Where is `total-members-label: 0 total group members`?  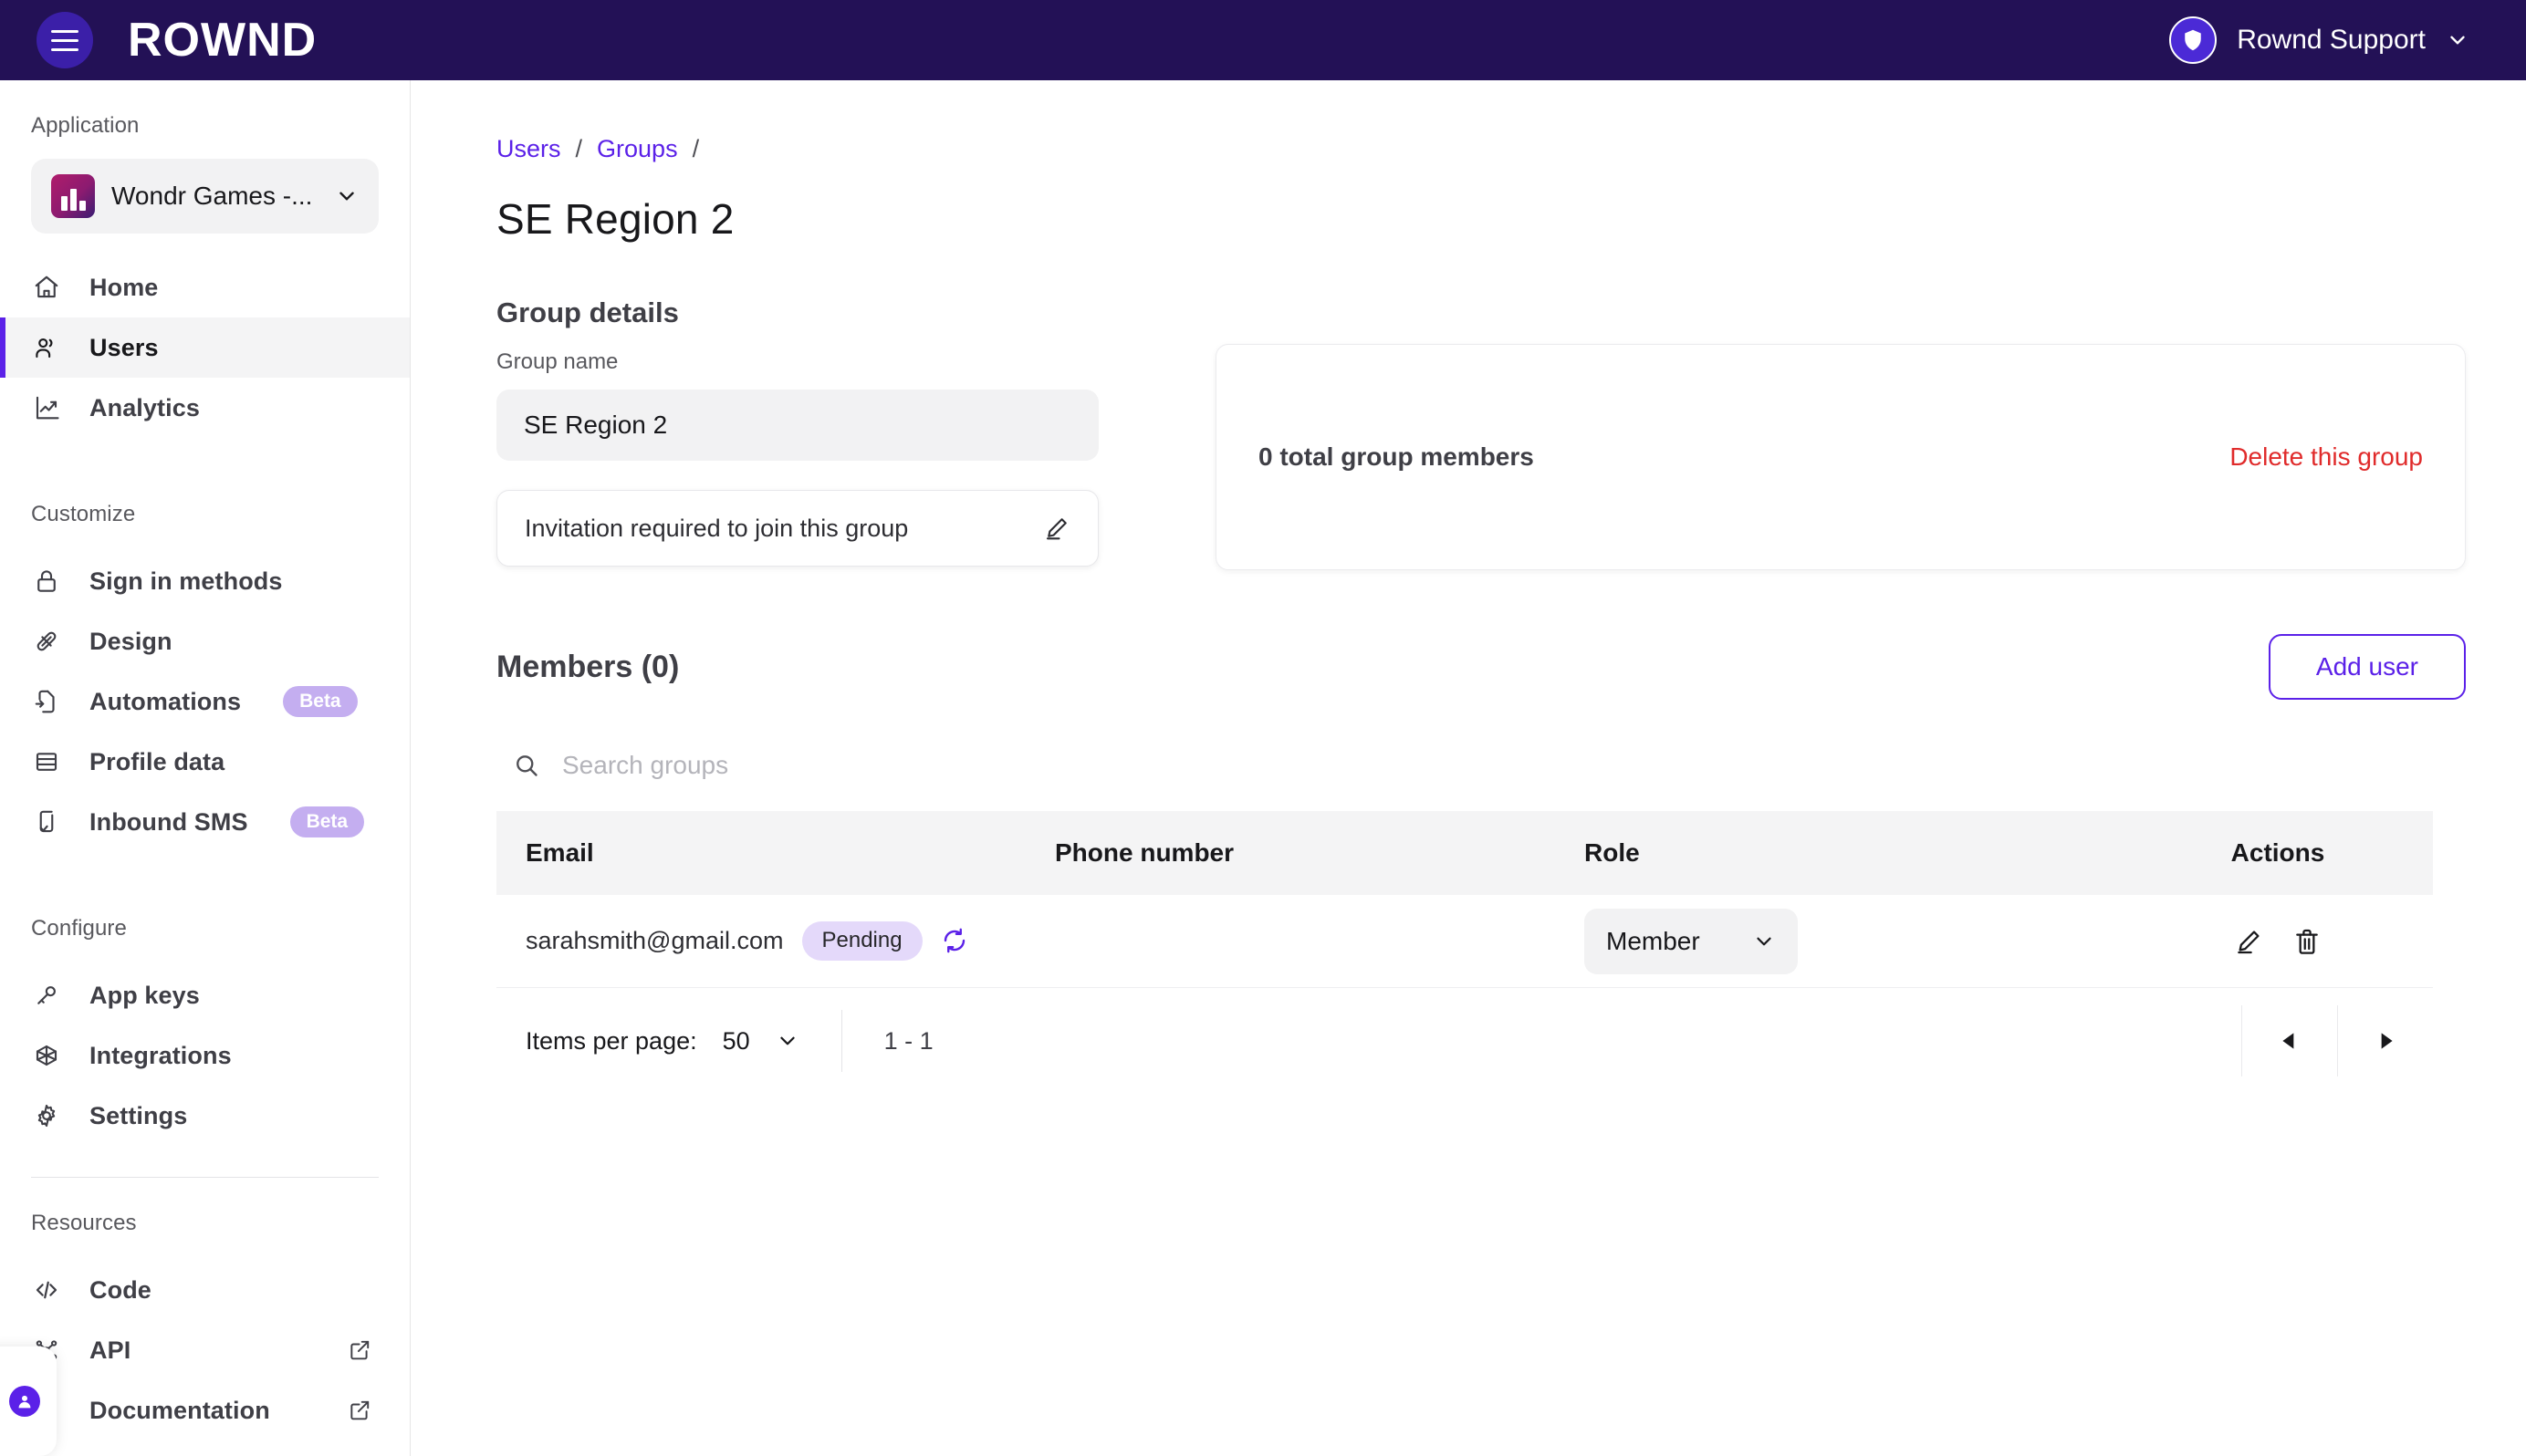
total-members-label: 0 total group members is located at coordinates (1396, 457).